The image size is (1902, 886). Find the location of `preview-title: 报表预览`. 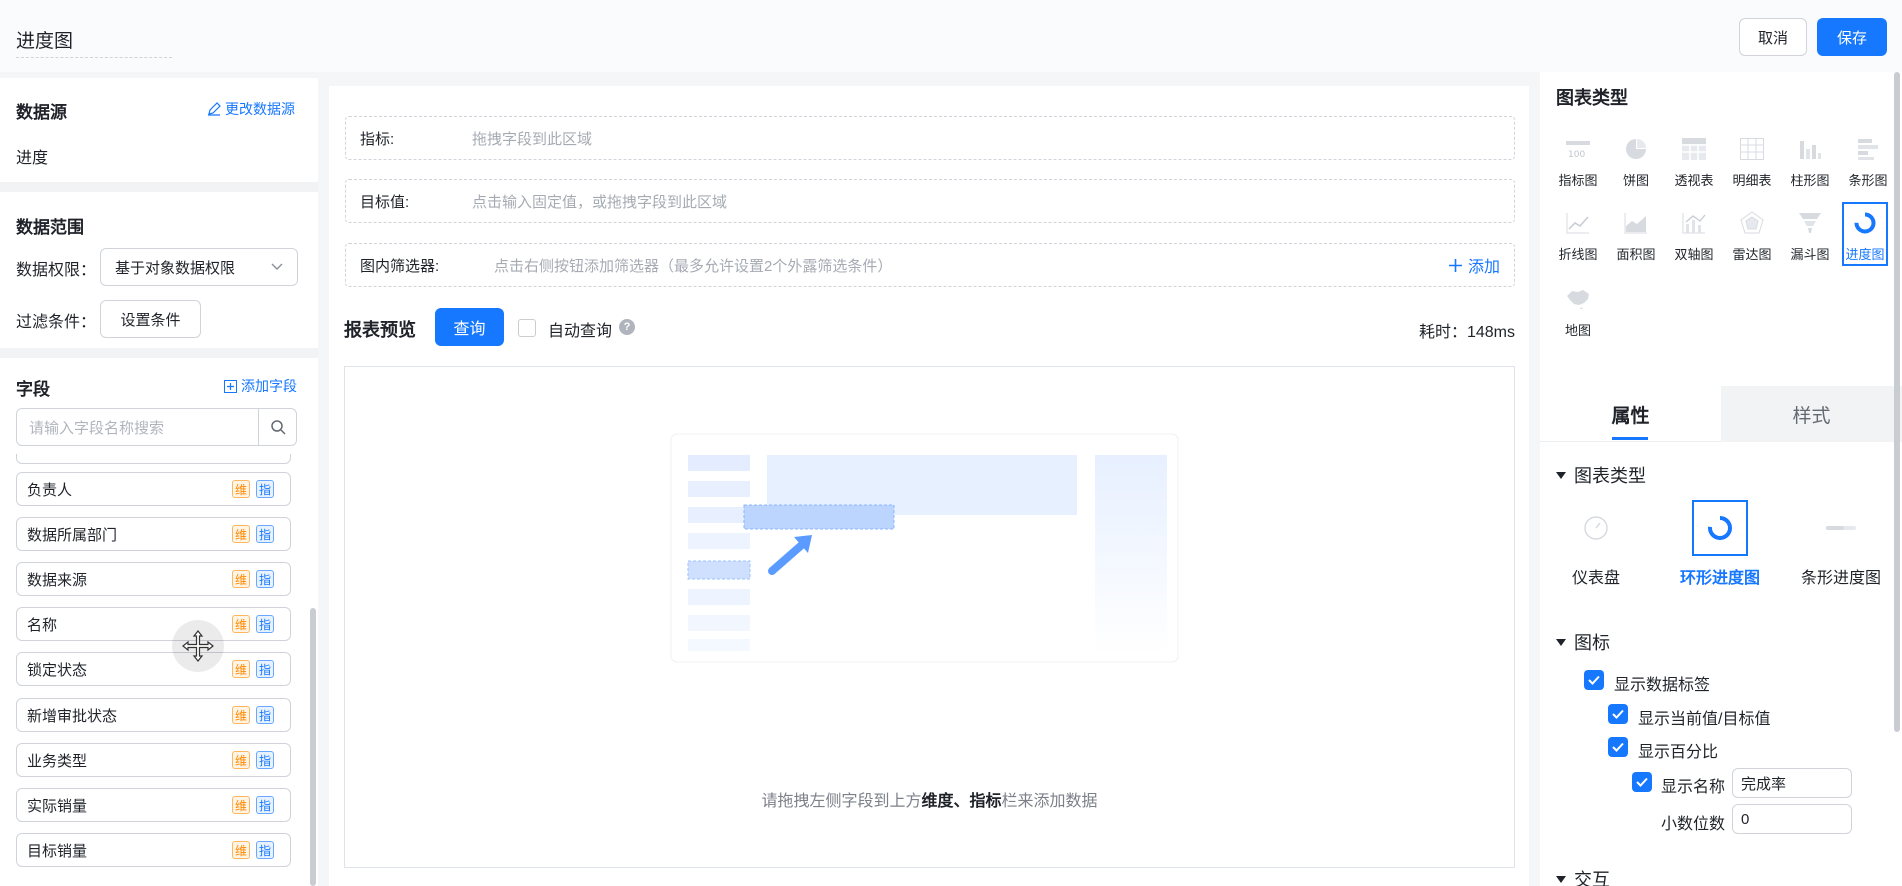

preview-title: 报表预览 is located at coordinates (380, 330).